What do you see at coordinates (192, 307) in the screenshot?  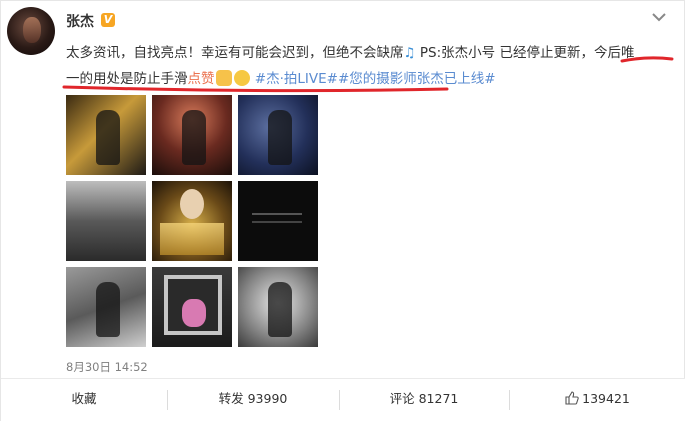 I see `photo-framed-poster` at bounding box center [192, 307].